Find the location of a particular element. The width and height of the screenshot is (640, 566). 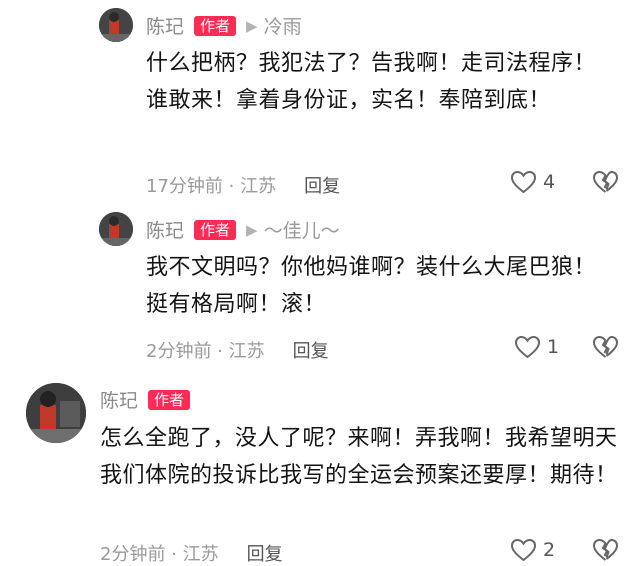

like-count: 4 is located at coordinates (549, 182).